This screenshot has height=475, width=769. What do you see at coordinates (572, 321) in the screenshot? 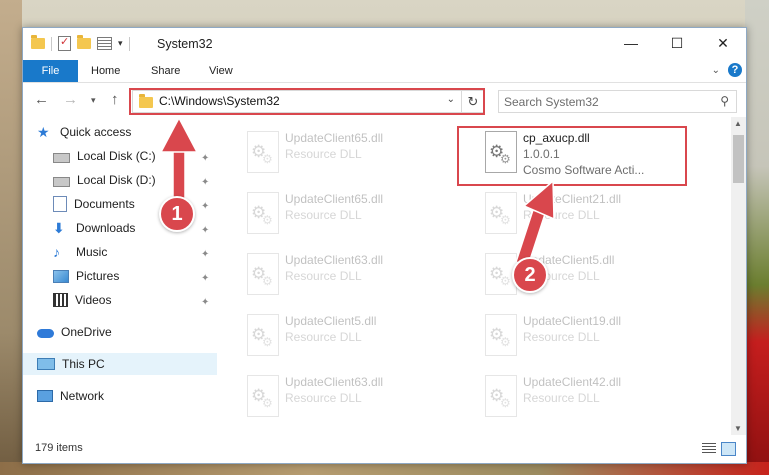
I see `file-name: UpdateClient19.dll` at bounding box center [572, 321].